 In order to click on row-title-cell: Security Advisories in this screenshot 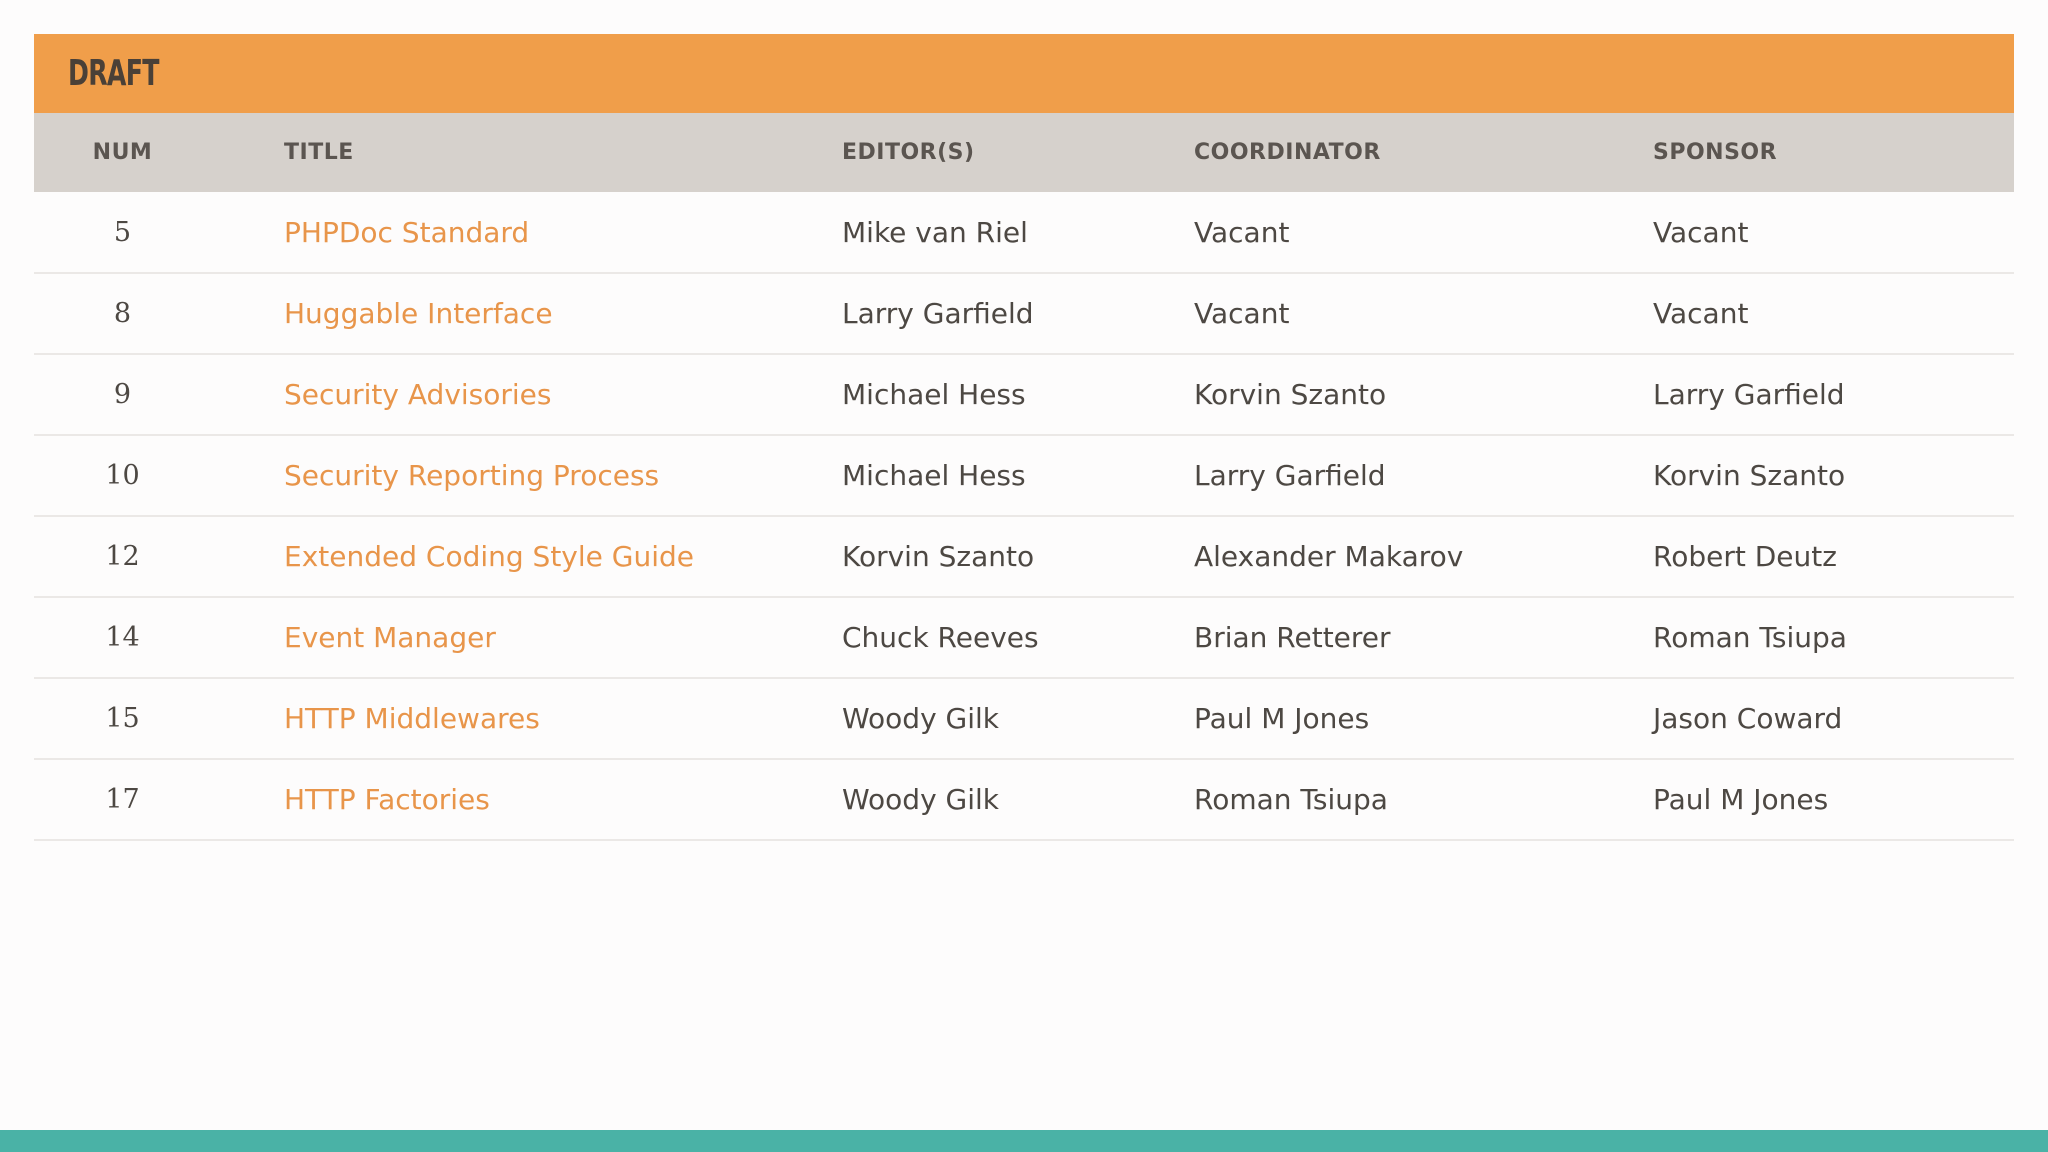, I will do `click(526, 394)`.